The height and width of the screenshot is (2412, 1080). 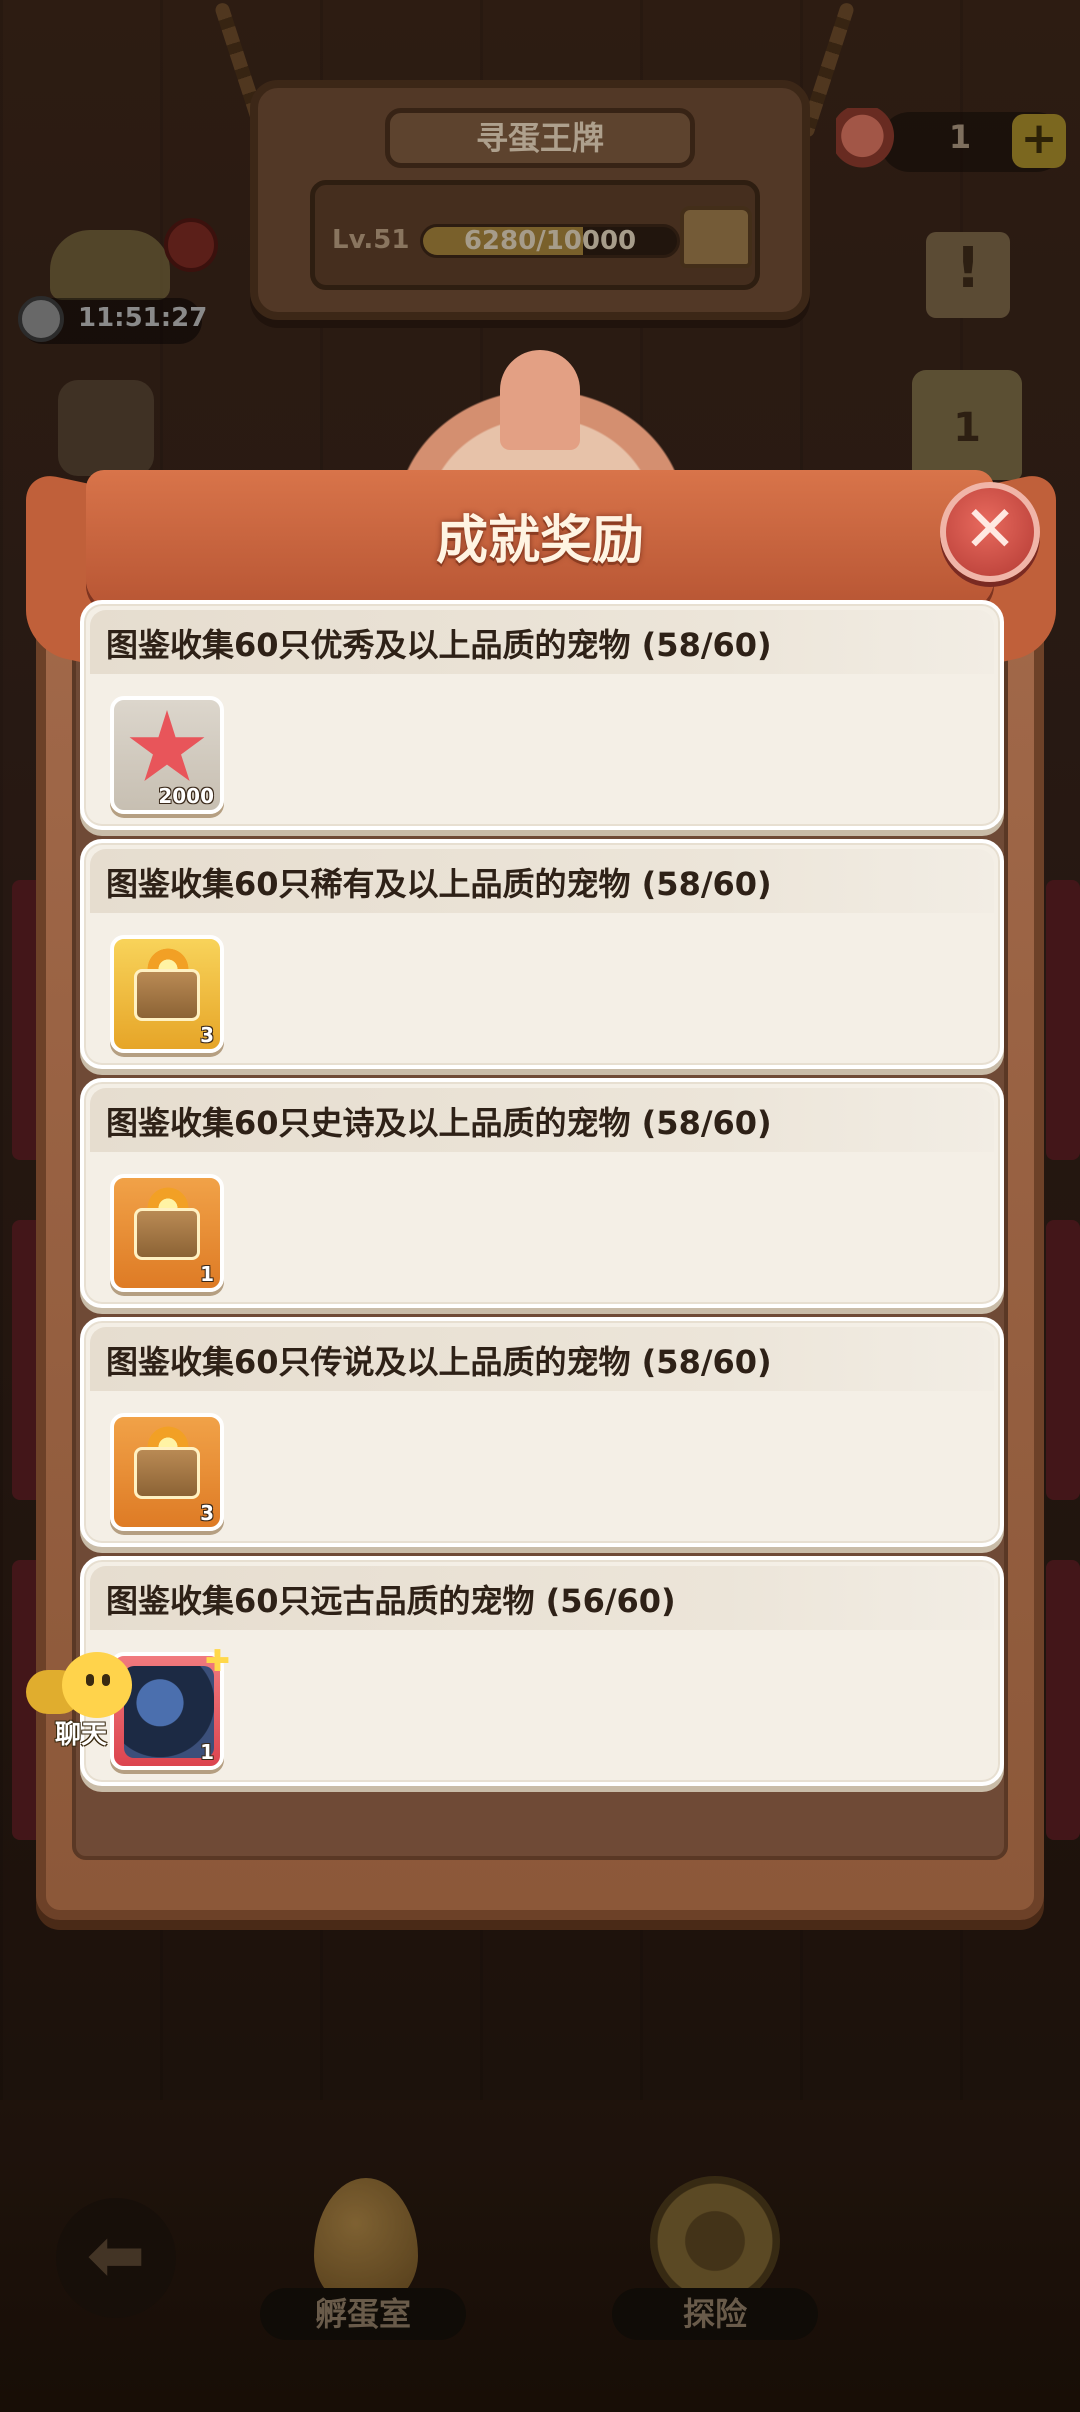 What do you see at coordinates (106, 1680) in the screenshot?
I see `smiley-eye-right` at bounding box center [106, 1680].